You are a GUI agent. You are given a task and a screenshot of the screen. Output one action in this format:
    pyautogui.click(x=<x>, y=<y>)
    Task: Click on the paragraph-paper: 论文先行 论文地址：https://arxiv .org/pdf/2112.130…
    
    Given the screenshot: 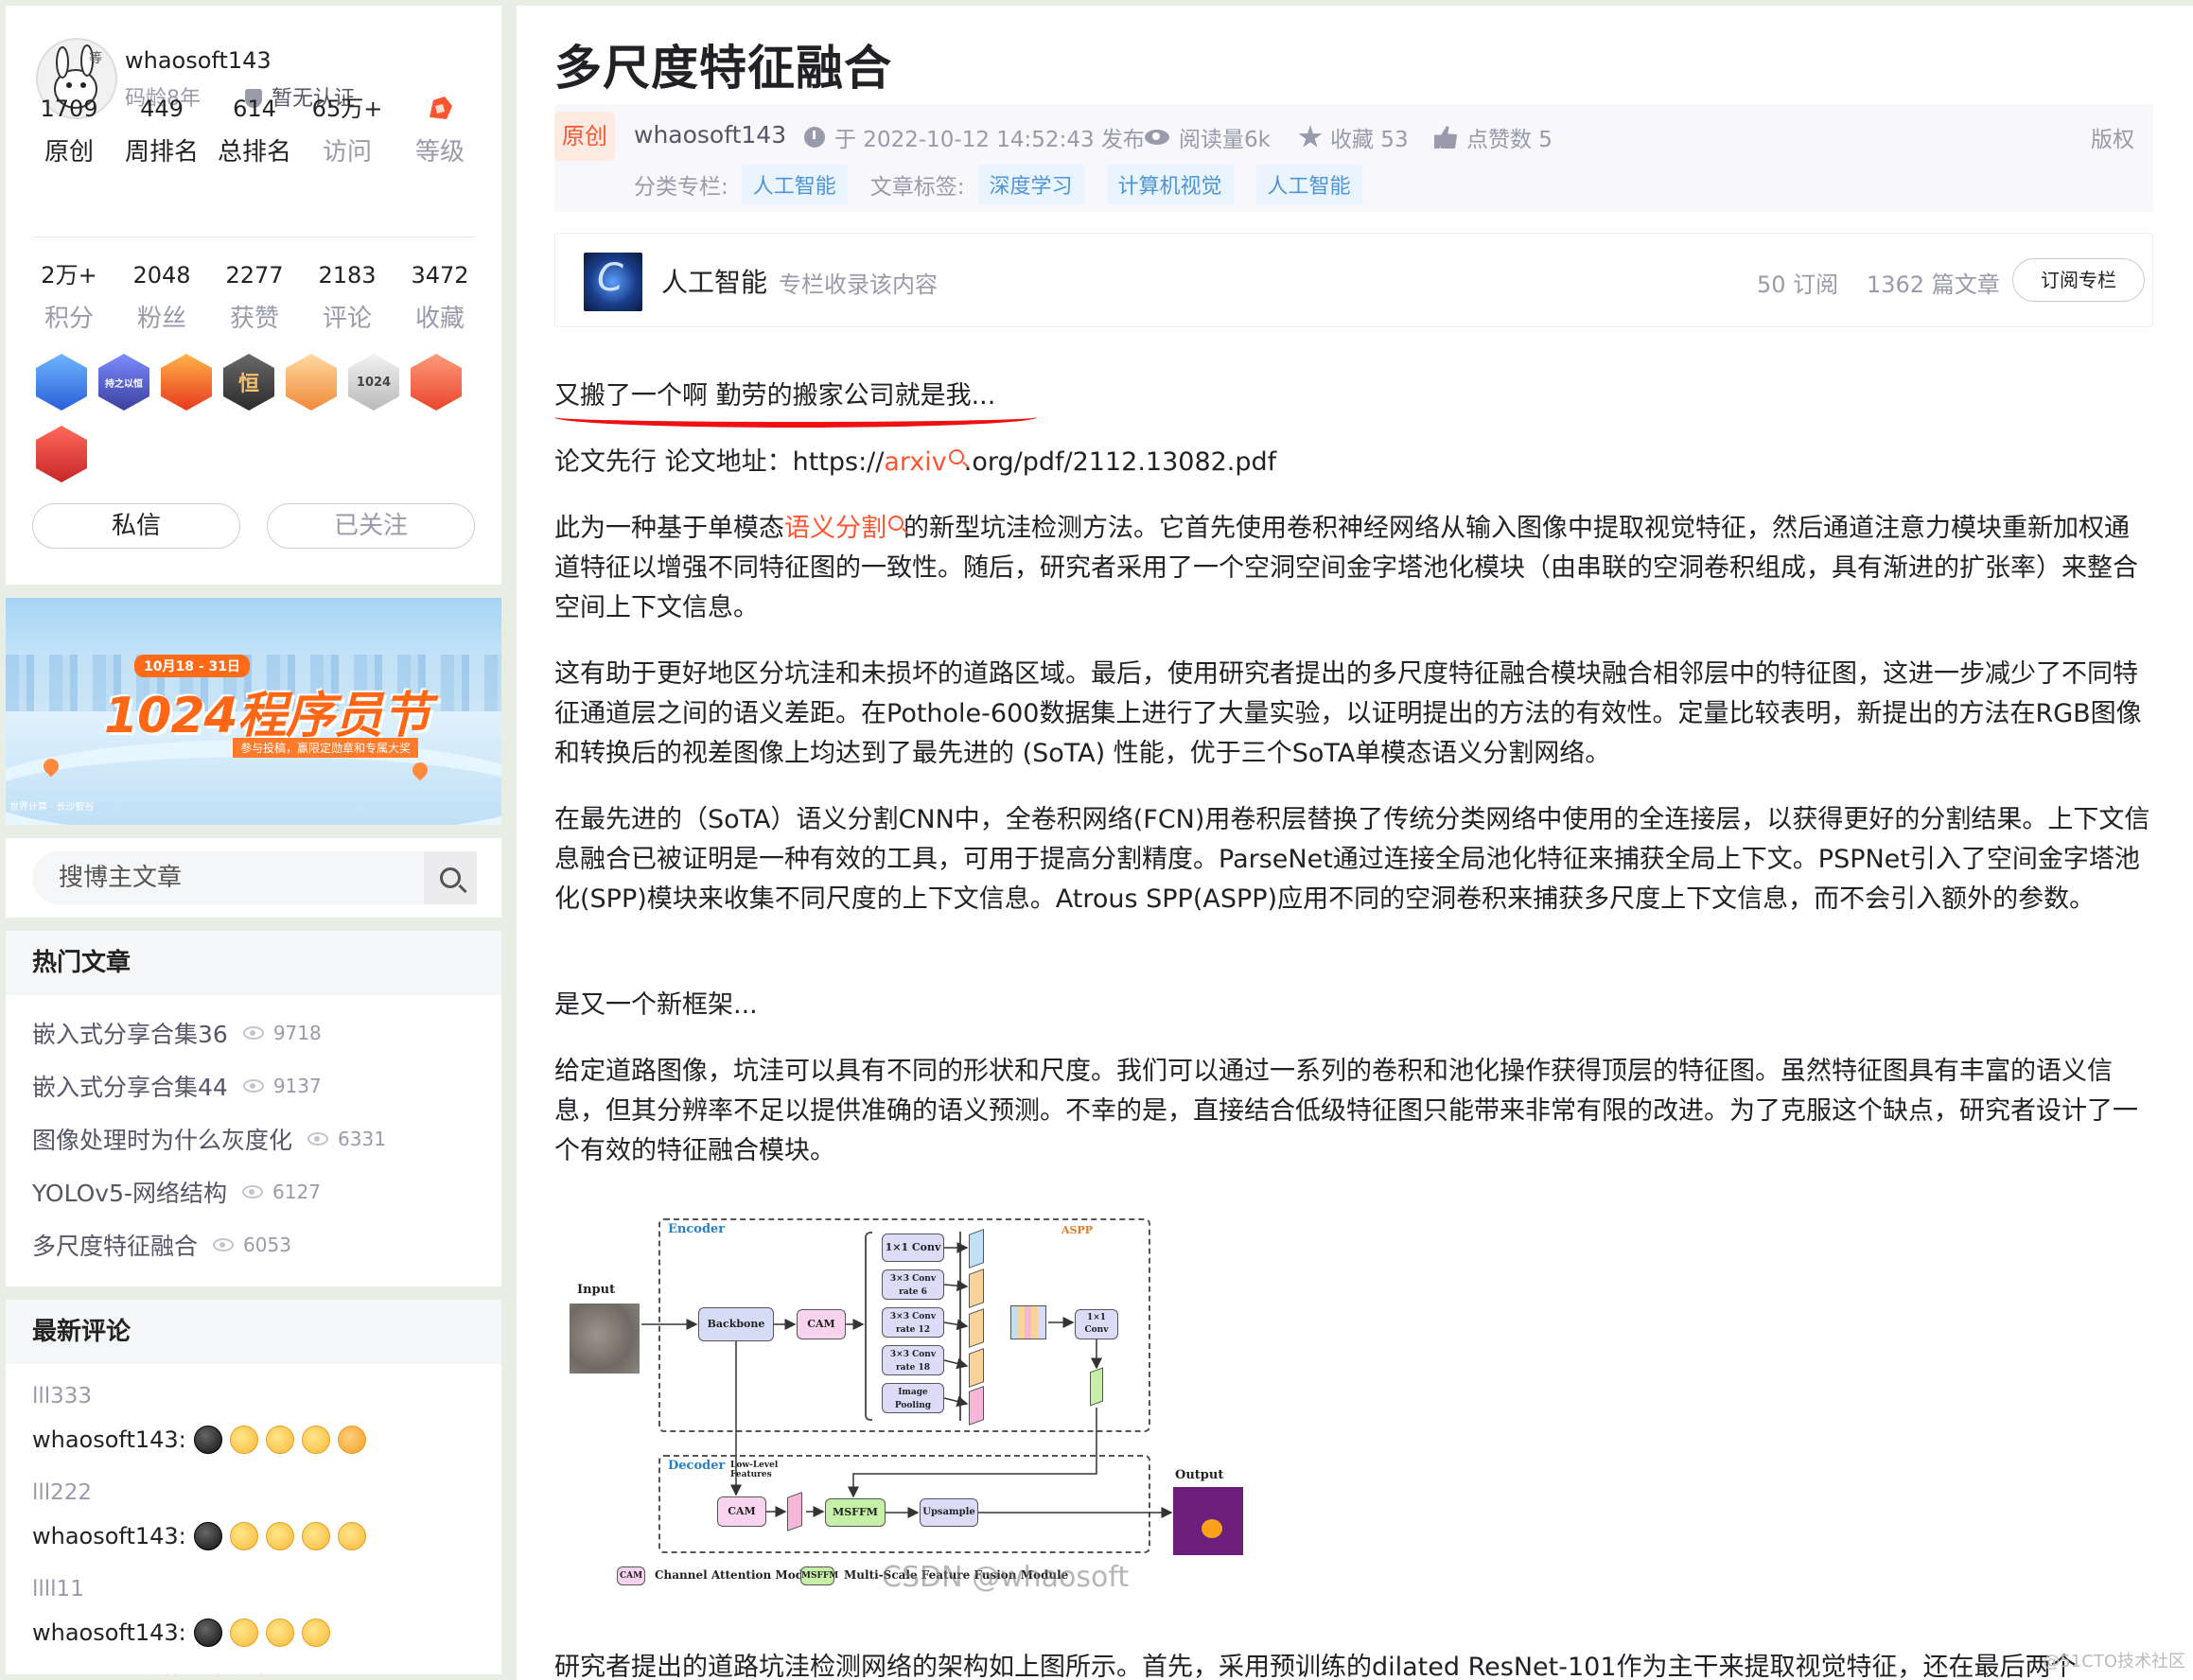 What is the action you would take?
    pyautogui.click(x=1353, y=462)
    